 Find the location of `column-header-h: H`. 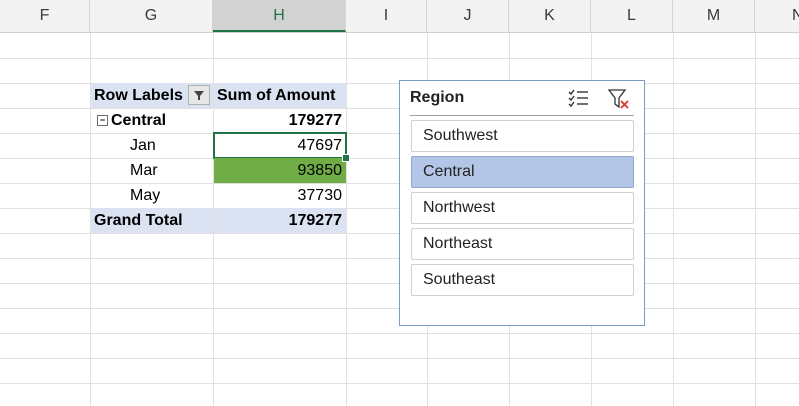

column-header-h: H is located at coordinates (279, 16).